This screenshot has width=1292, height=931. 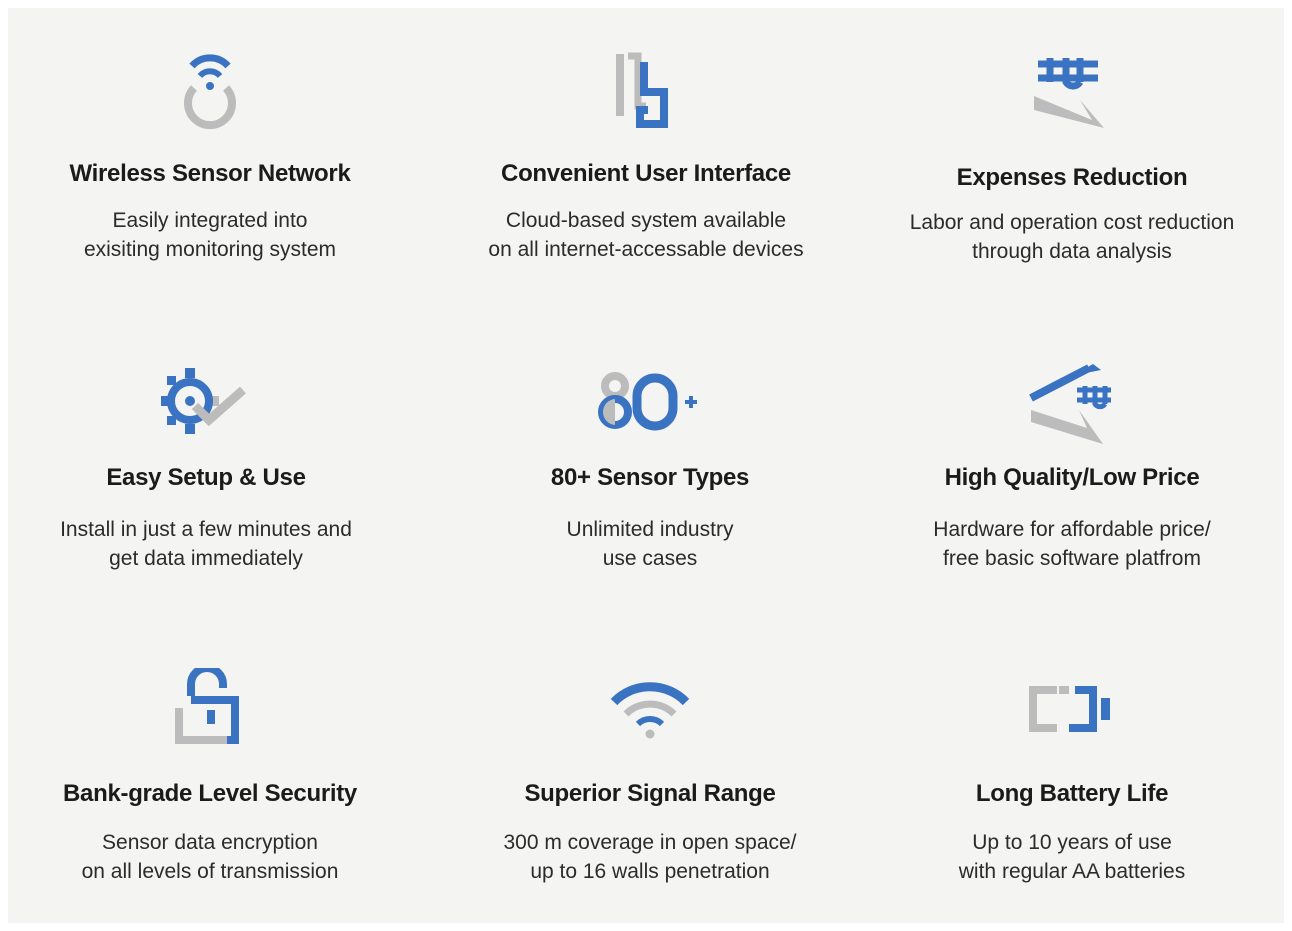 What do you see at coordinates (1072, 529) in the screenshot?
I see `description-line: Hardware for affordable price/` at bounding box center [1072, 529].